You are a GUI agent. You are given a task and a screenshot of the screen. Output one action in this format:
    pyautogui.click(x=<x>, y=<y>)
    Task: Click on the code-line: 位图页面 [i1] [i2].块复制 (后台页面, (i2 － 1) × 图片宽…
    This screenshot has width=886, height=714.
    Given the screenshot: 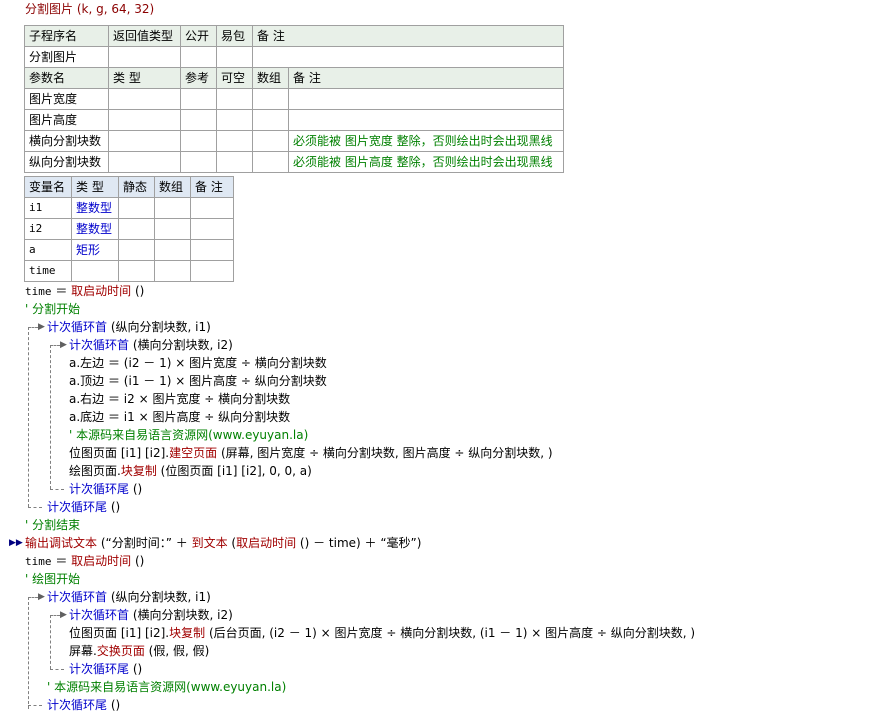 What is the action you would take?
    pyautogui.click(x=382, y=633)
    